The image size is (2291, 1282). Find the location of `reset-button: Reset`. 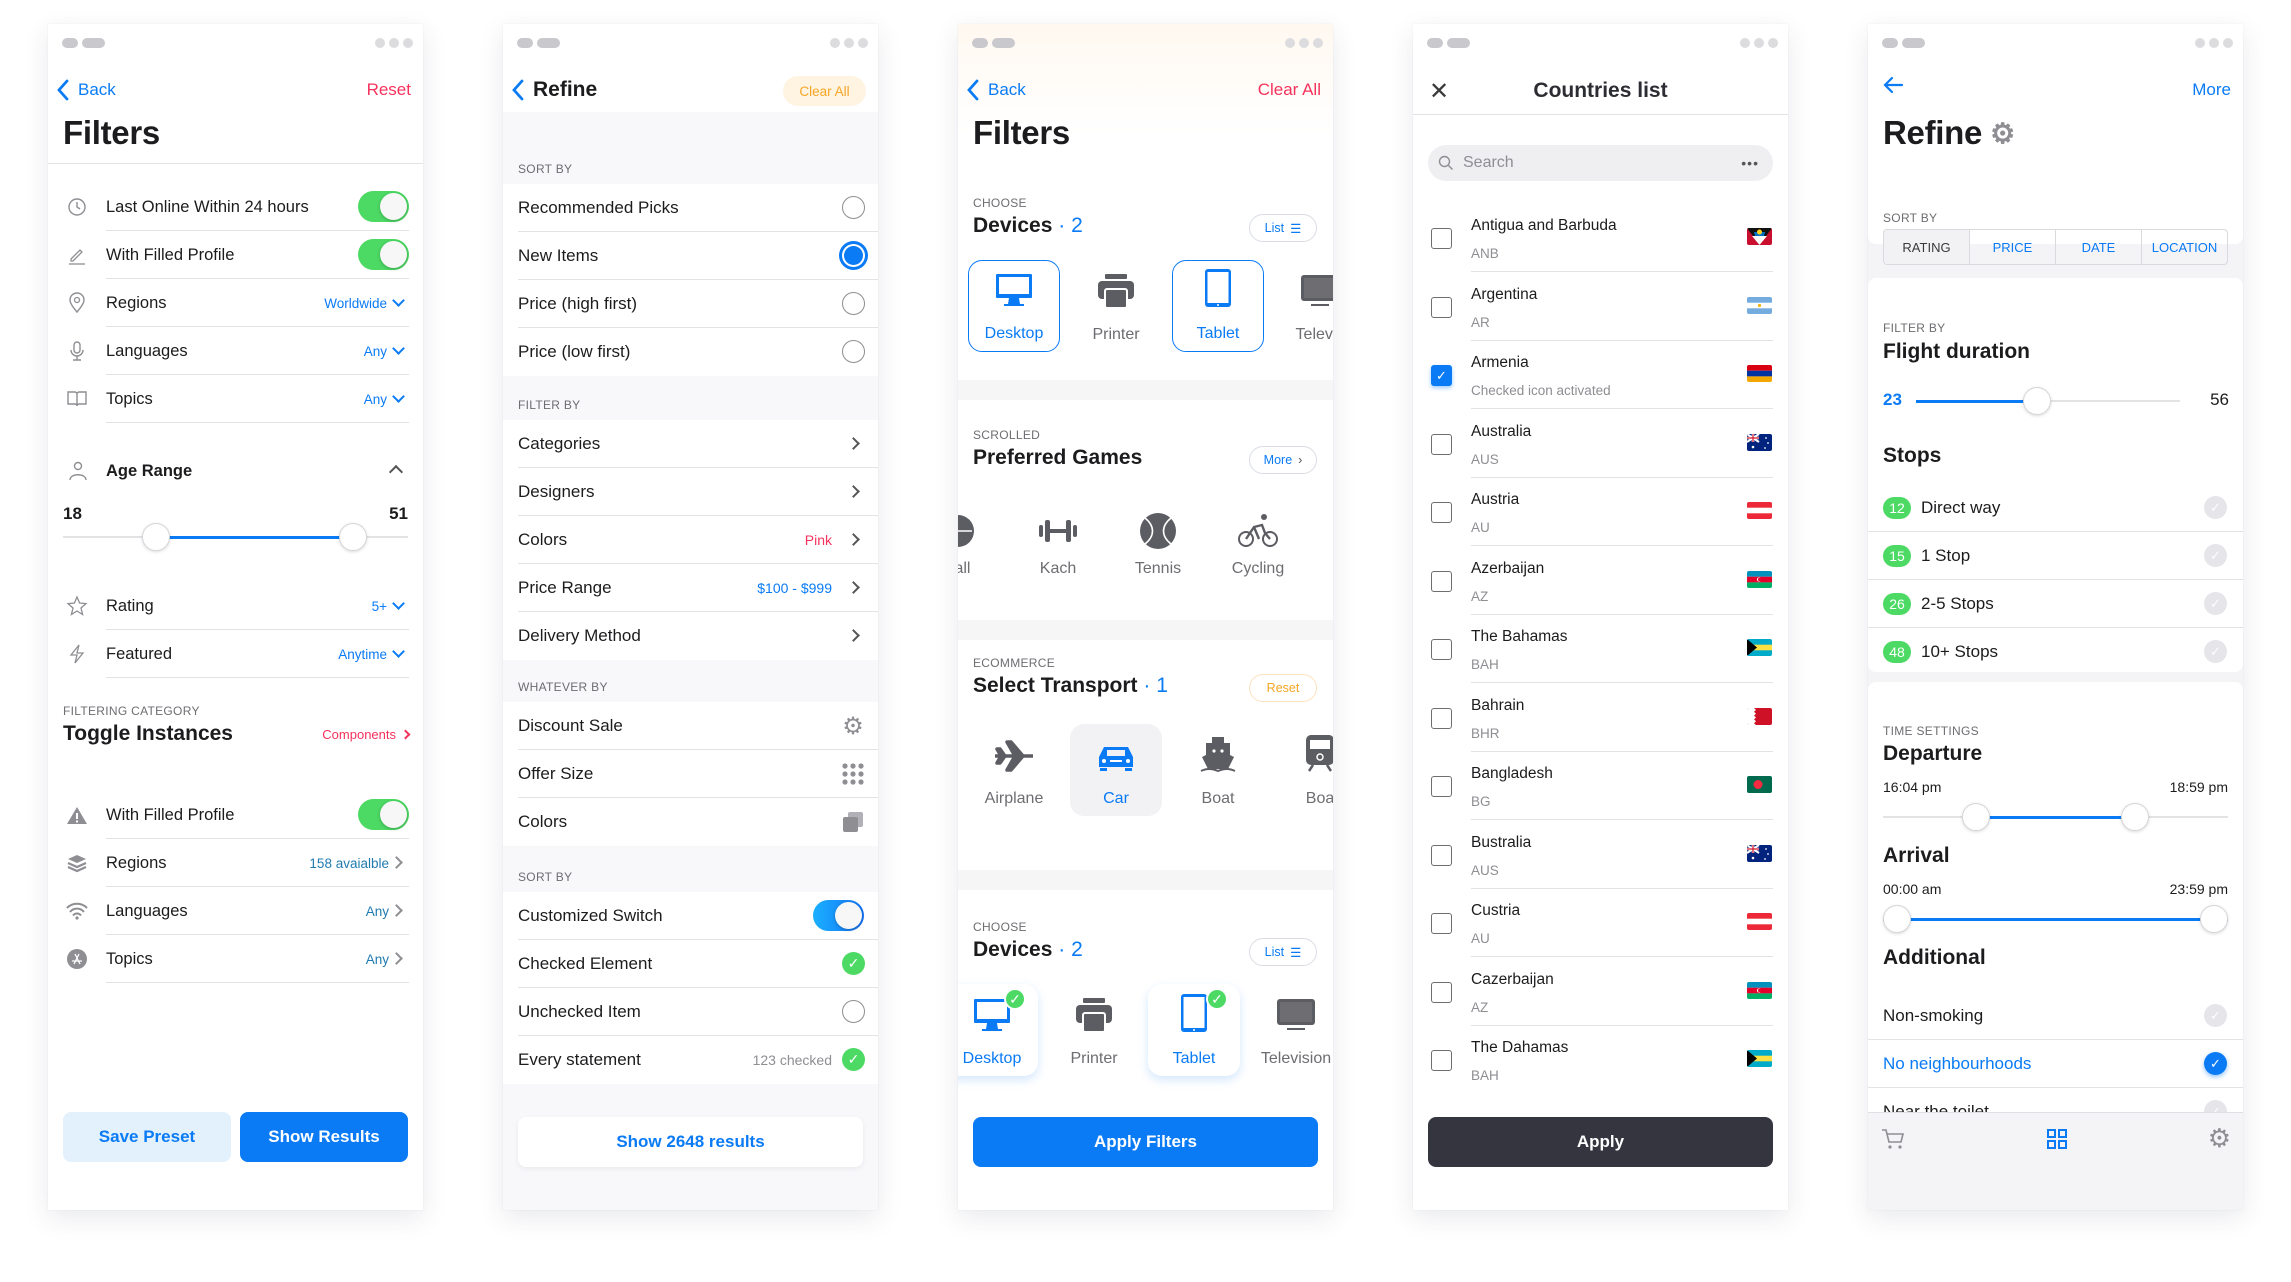

reset-button: Reset is located at coordinates (389, 90).